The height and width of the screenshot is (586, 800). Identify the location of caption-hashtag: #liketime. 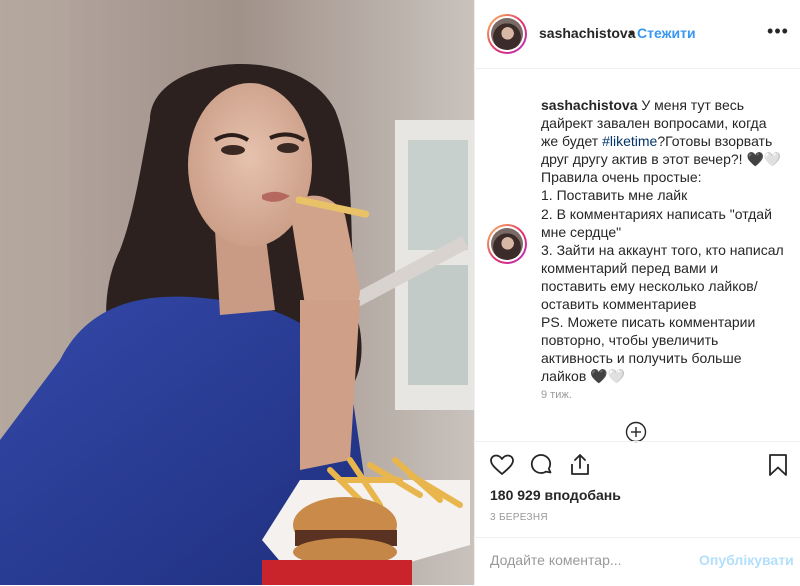
(629, 141).